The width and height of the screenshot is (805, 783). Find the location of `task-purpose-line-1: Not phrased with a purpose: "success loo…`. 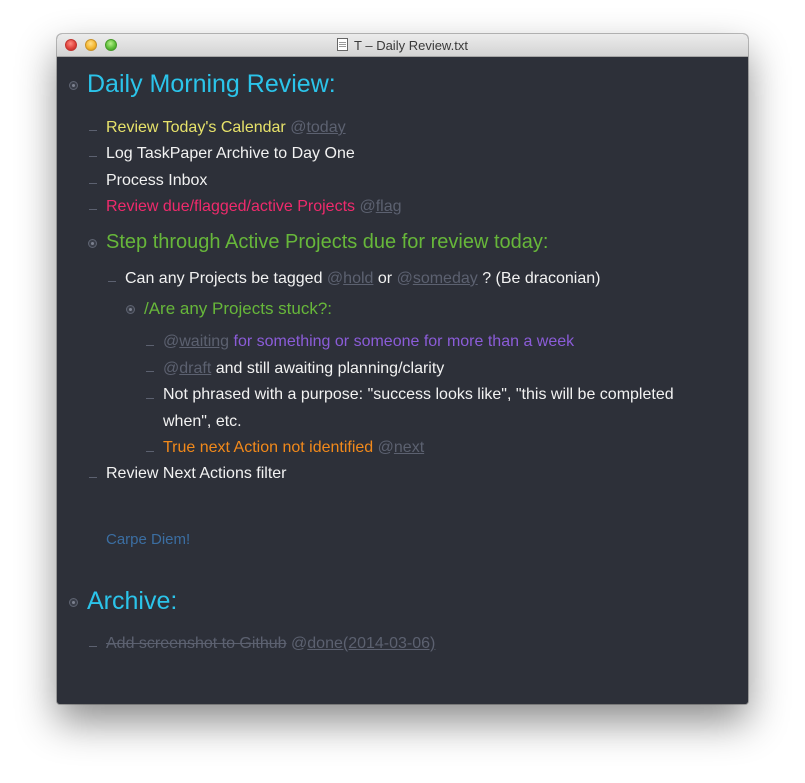

task-purpose-line-1: Not phrased with a purpose: "success loo… is located at coordinates (418, 395).